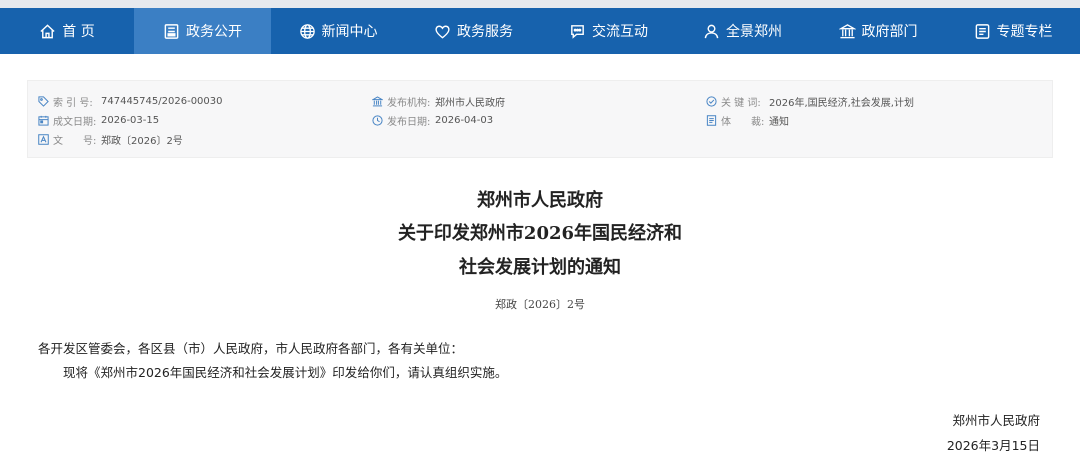 This screenshot has width=1080, height=460. Describe the element at coordinates (754, 32) in the screenshot. I see `nav-item-label: 全景郑州` at that location.